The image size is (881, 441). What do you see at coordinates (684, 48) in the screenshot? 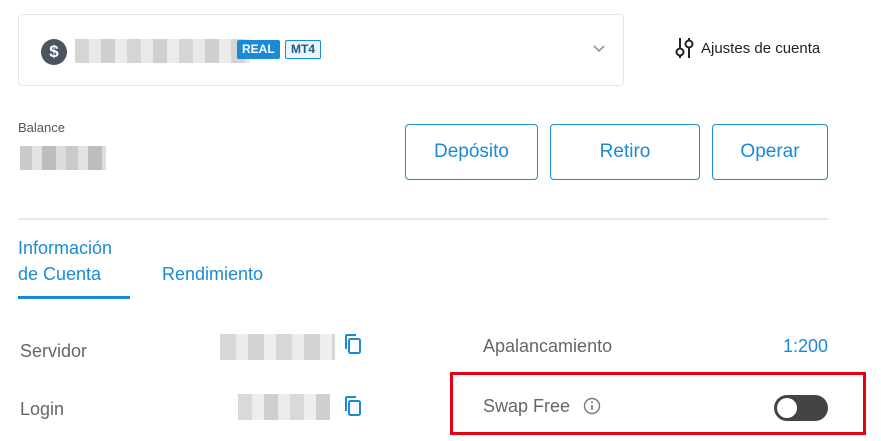
I see `sliders-icon` at bounding box center [684, 48].